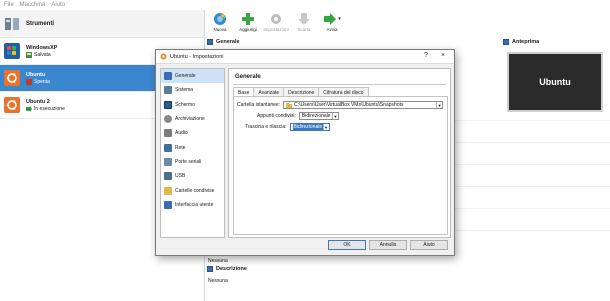  I want to click on discard-button: Scarta, so click(304, 22).